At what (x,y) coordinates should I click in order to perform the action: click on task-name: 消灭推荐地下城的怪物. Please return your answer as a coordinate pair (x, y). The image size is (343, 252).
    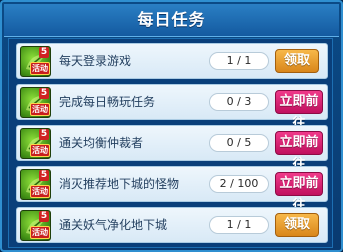
    Looking at the image, I should click on (119, 184).